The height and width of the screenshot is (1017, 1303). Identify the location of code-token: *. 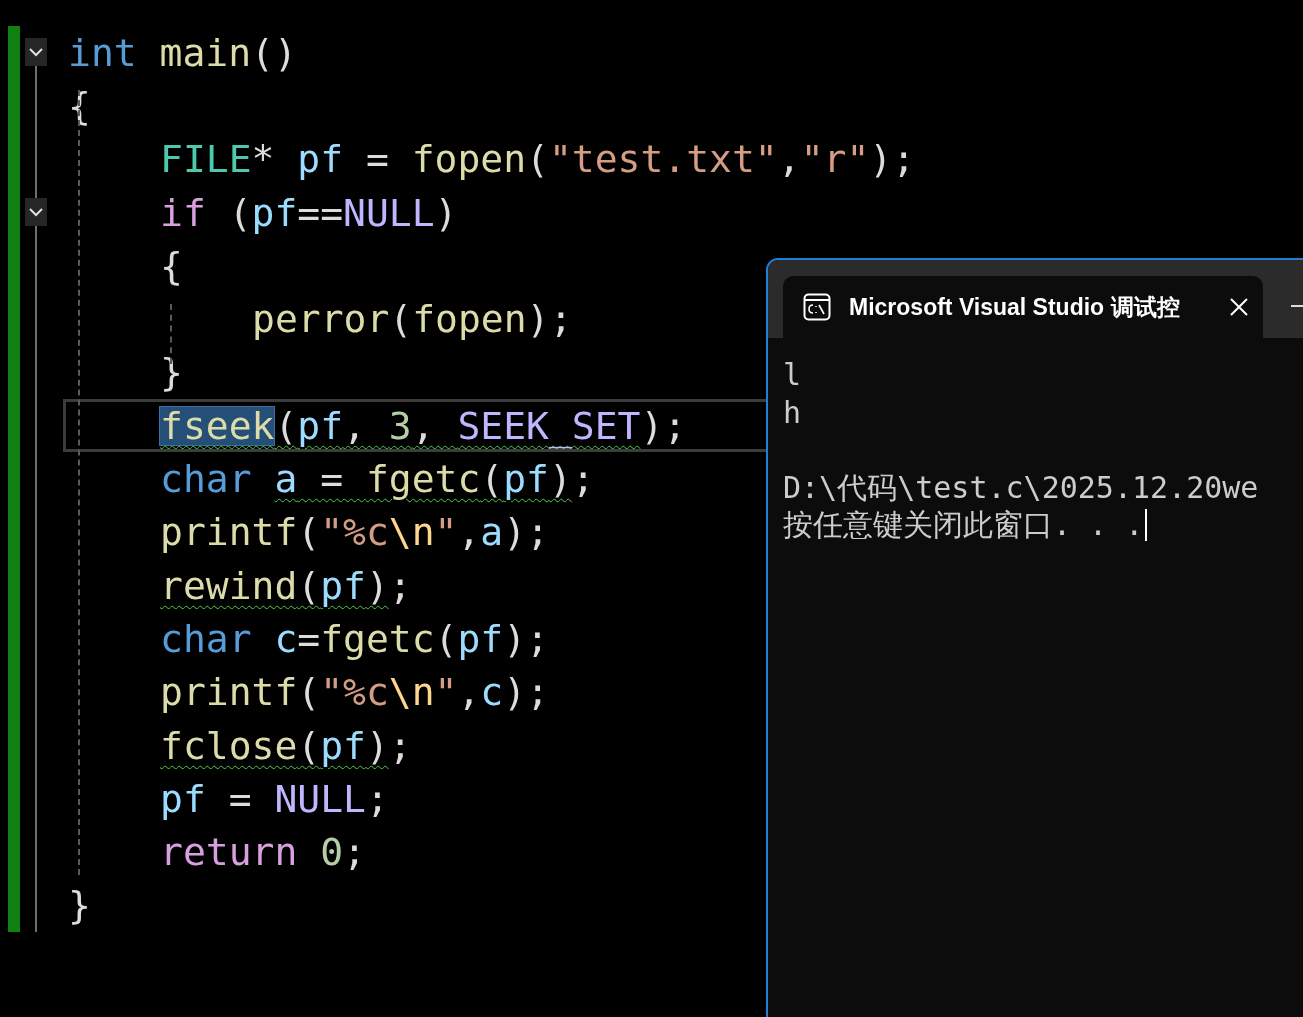
(263, 159).